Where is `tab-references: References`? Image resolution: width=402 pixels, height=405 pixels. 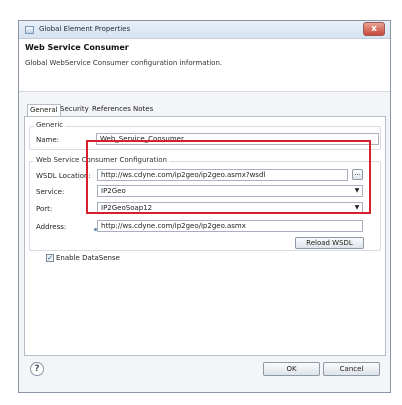 tab-references: References is located at coordinates (111, 110).